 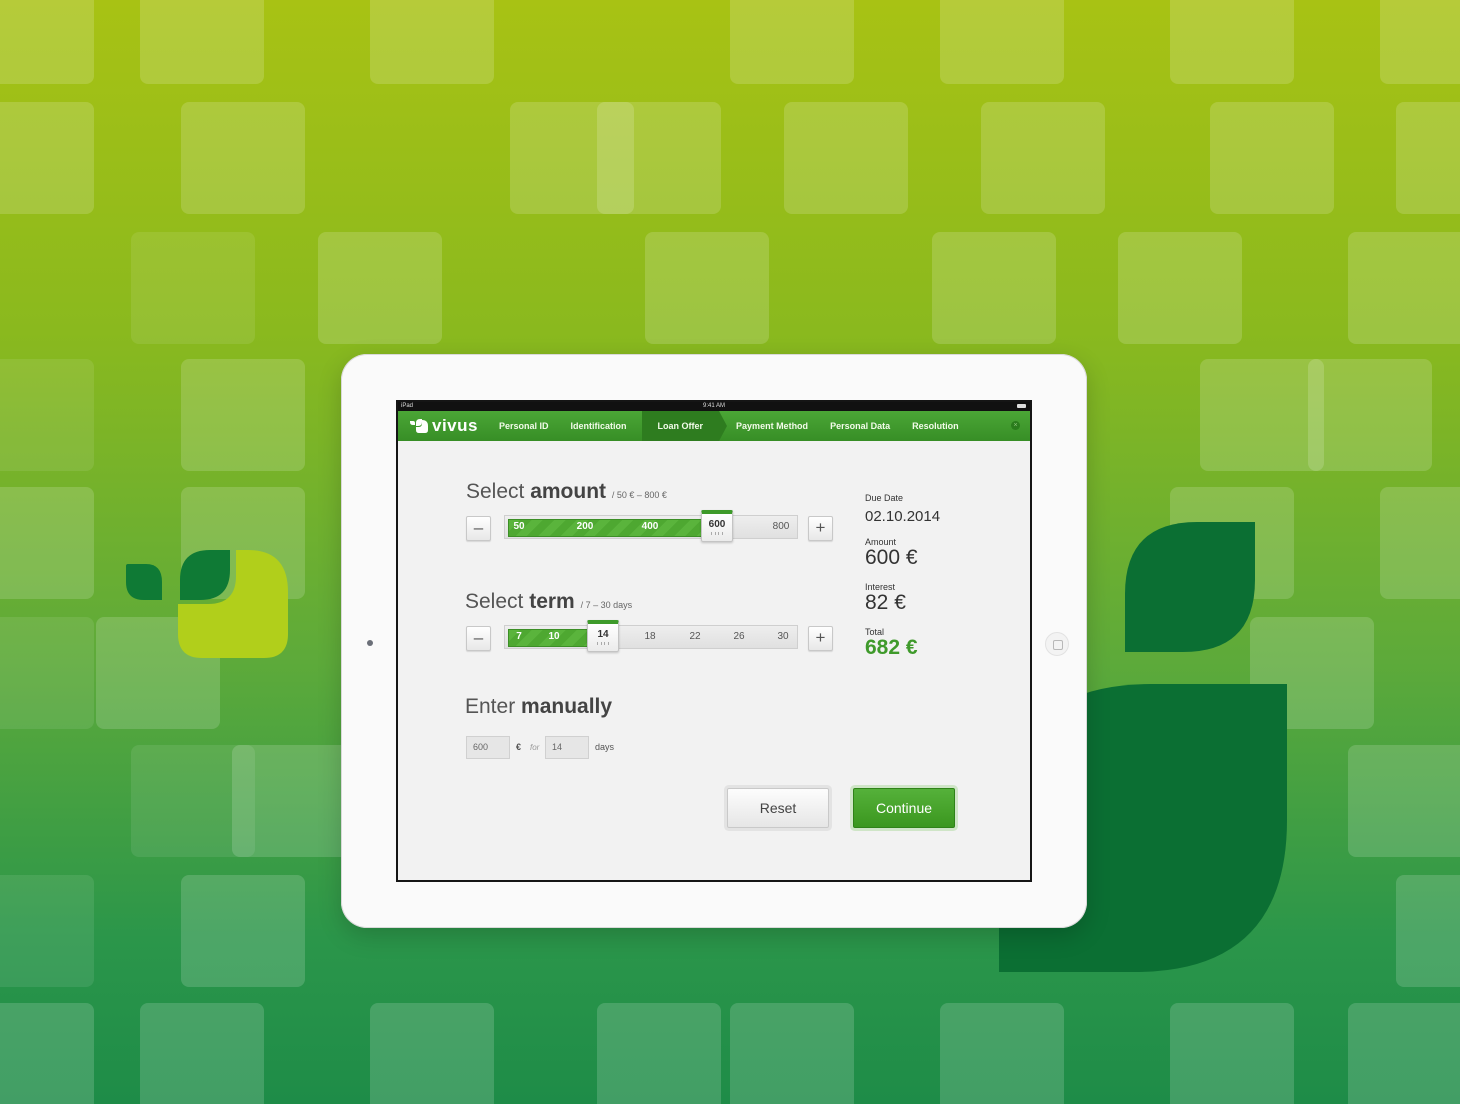 I want to click on term-tick: 7, so click(x=519, y=636).